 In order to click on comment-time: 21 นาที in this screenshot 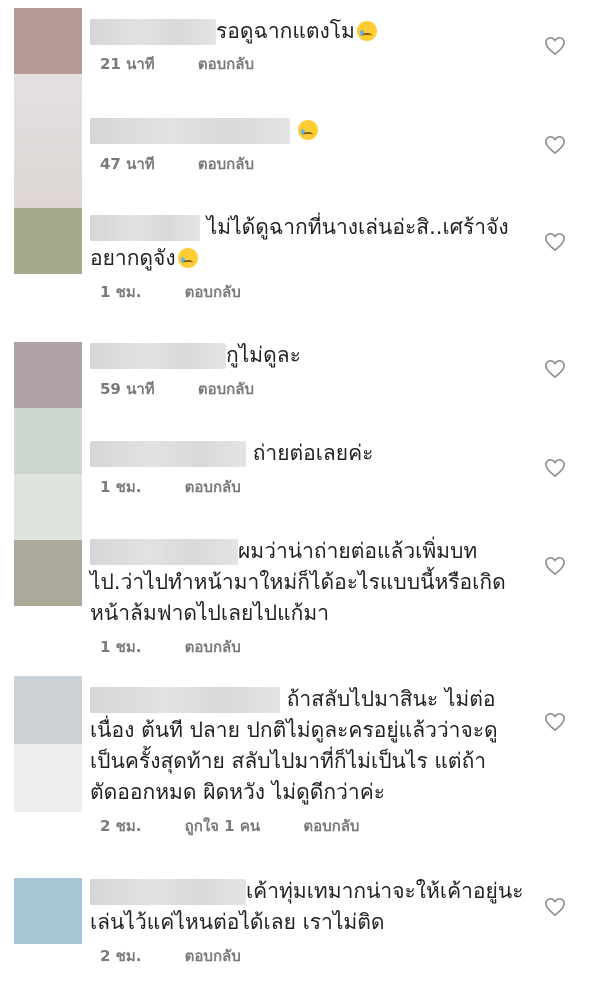, I will do `click(127, 64)`.